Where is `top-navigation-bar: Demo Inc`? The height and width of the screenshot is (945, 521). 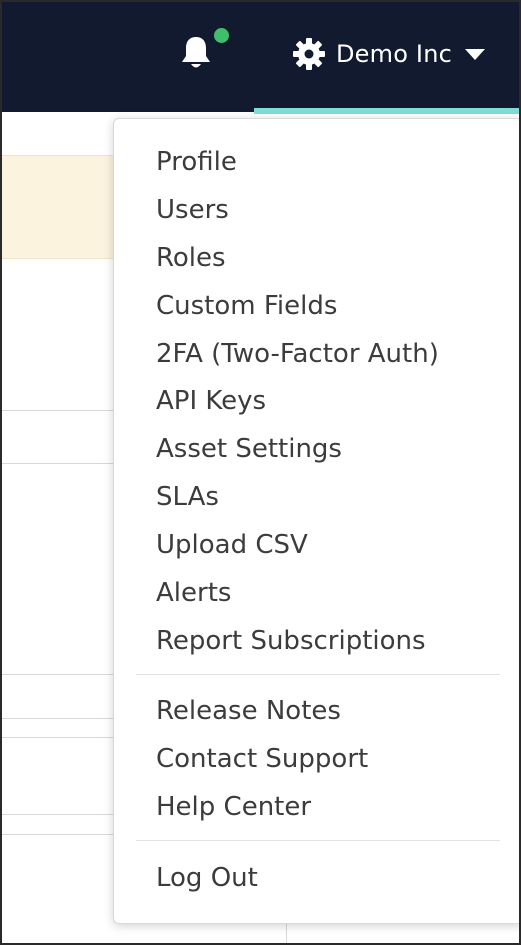 top-navigation-bar: Demo Inc is located at coordinates (260, 57).